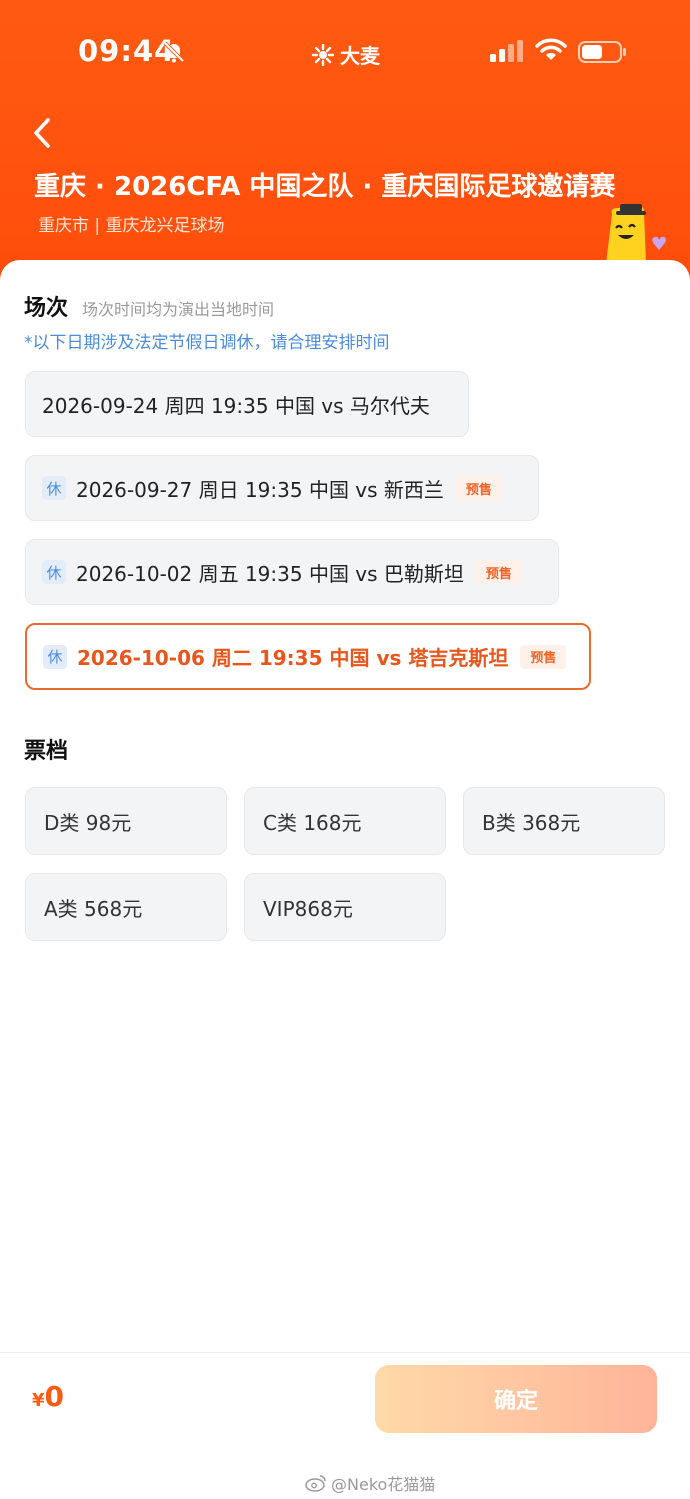  What do you see at coordinates (270, 573) in the screenshot?
I see `session-label: 2026-10-02 周五 19:35 中国 vs 巴勒斯坦` at bounding box center [270, 573].